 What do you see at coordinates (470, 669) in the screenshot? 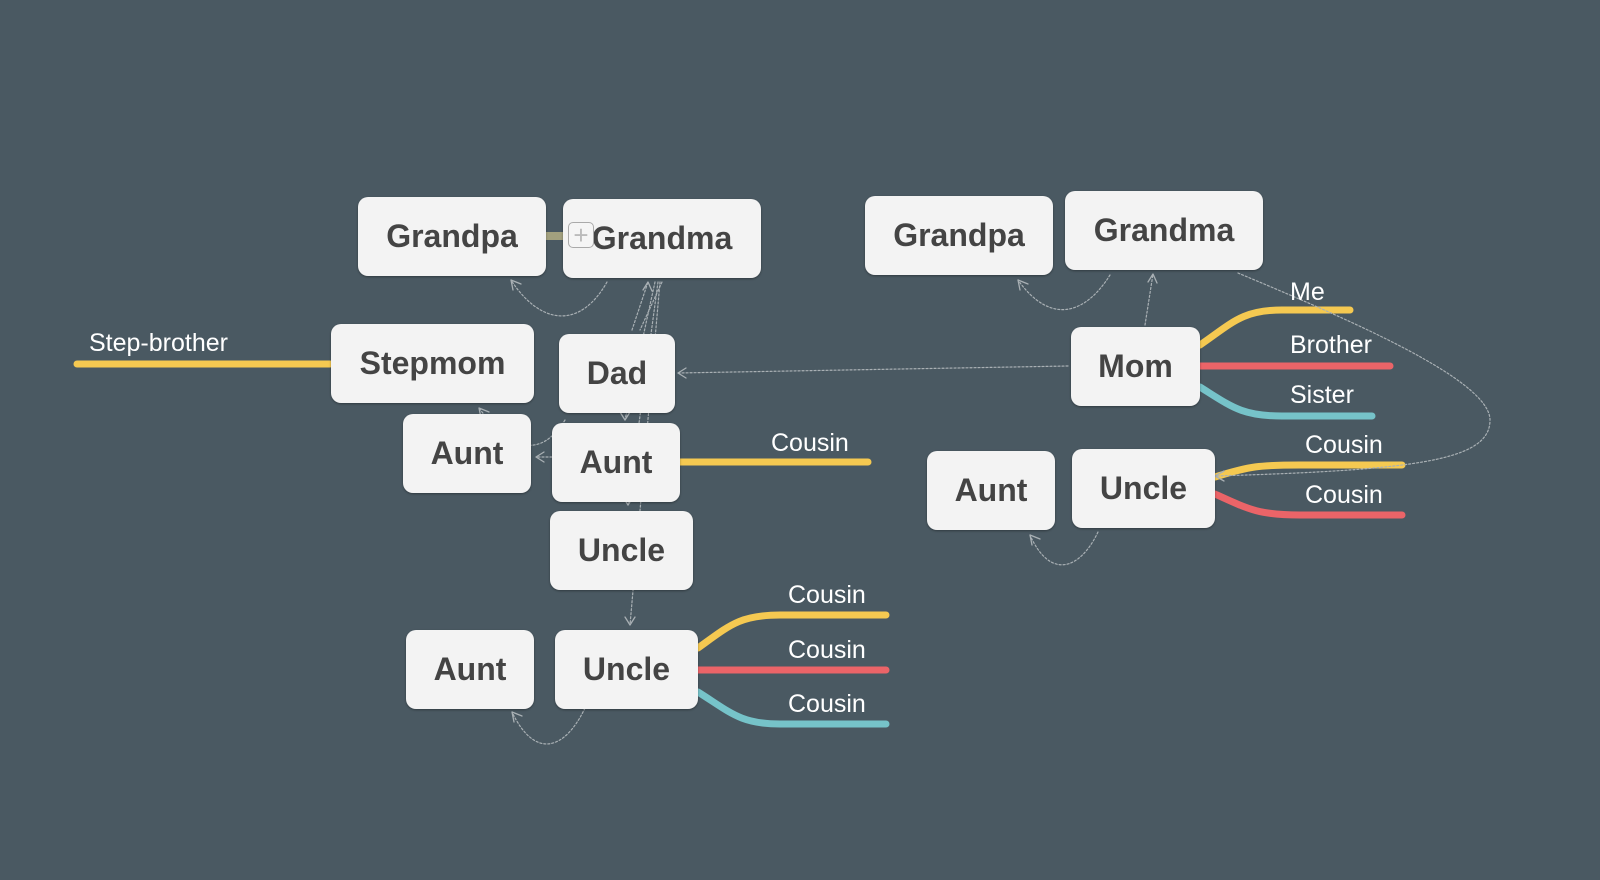
I see `node-aunt-left-3: Aunt` at bounding box center [470, 669].